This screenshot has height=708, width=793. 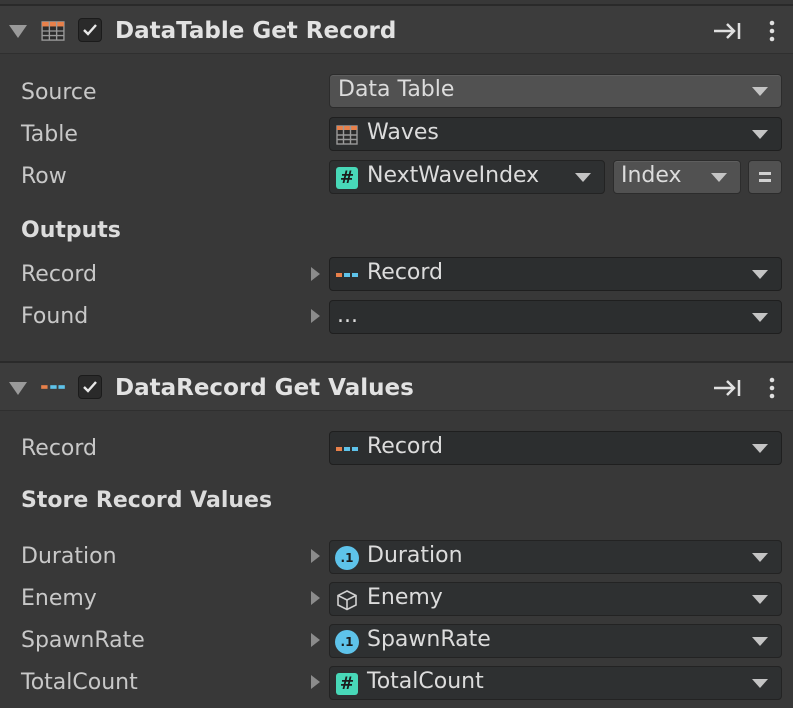 I want to click on output-record-label: Record, so click(x=59, y=274).